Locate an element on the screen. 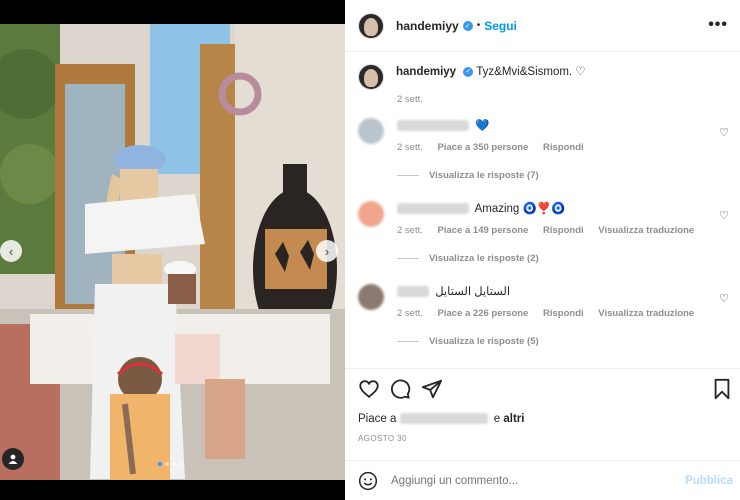  view-replies-button: Visualizza le risposte (5) is located at coordinates (468, 341).